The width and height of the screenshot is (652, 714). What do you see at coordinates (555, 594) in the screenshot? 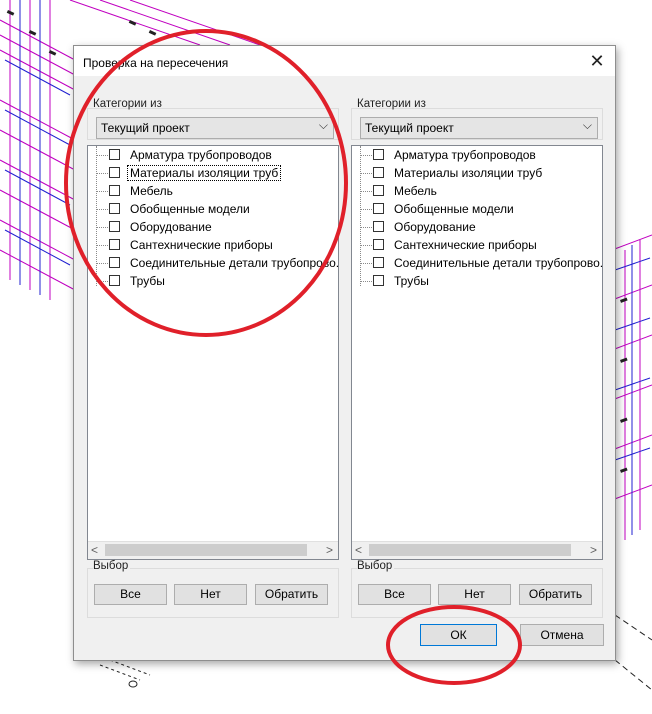
I see `right-invert-button: Обратить` at bounding box center [555, 594].